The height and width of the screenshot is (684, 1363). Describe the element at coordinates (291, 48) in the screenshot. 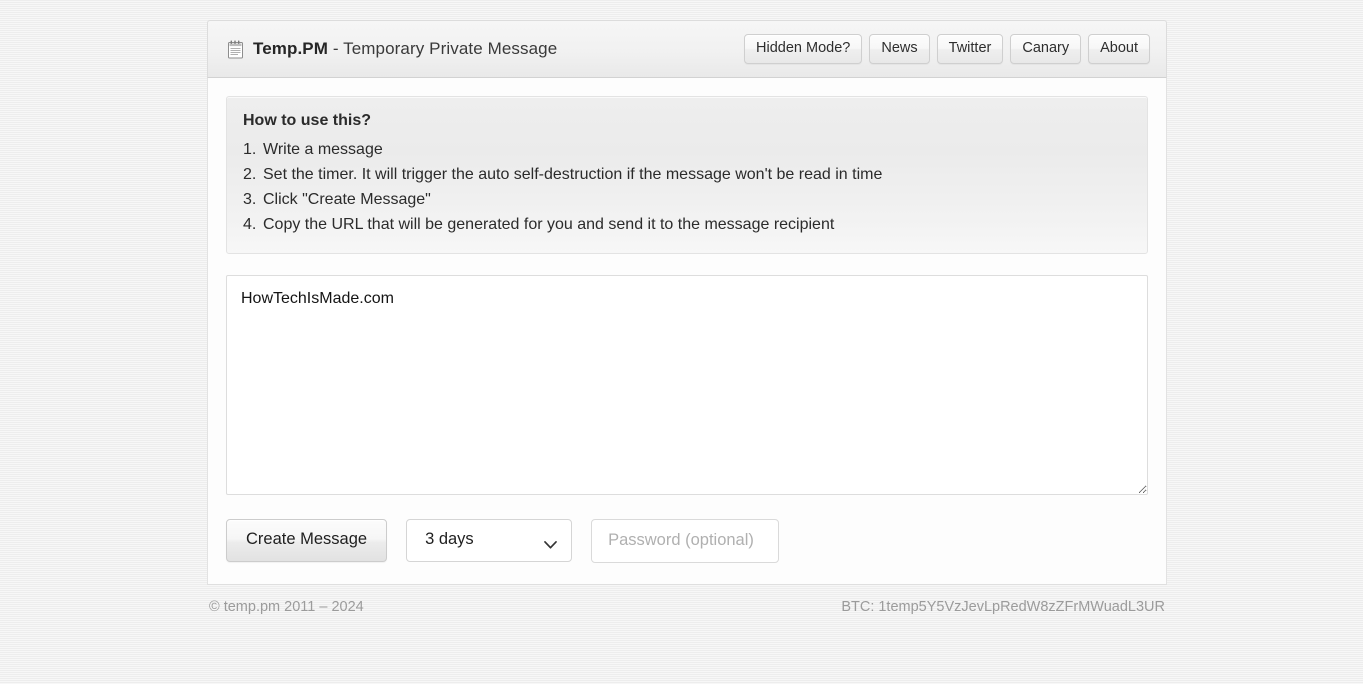

I see `brand-name: Temp.PM` at that location.